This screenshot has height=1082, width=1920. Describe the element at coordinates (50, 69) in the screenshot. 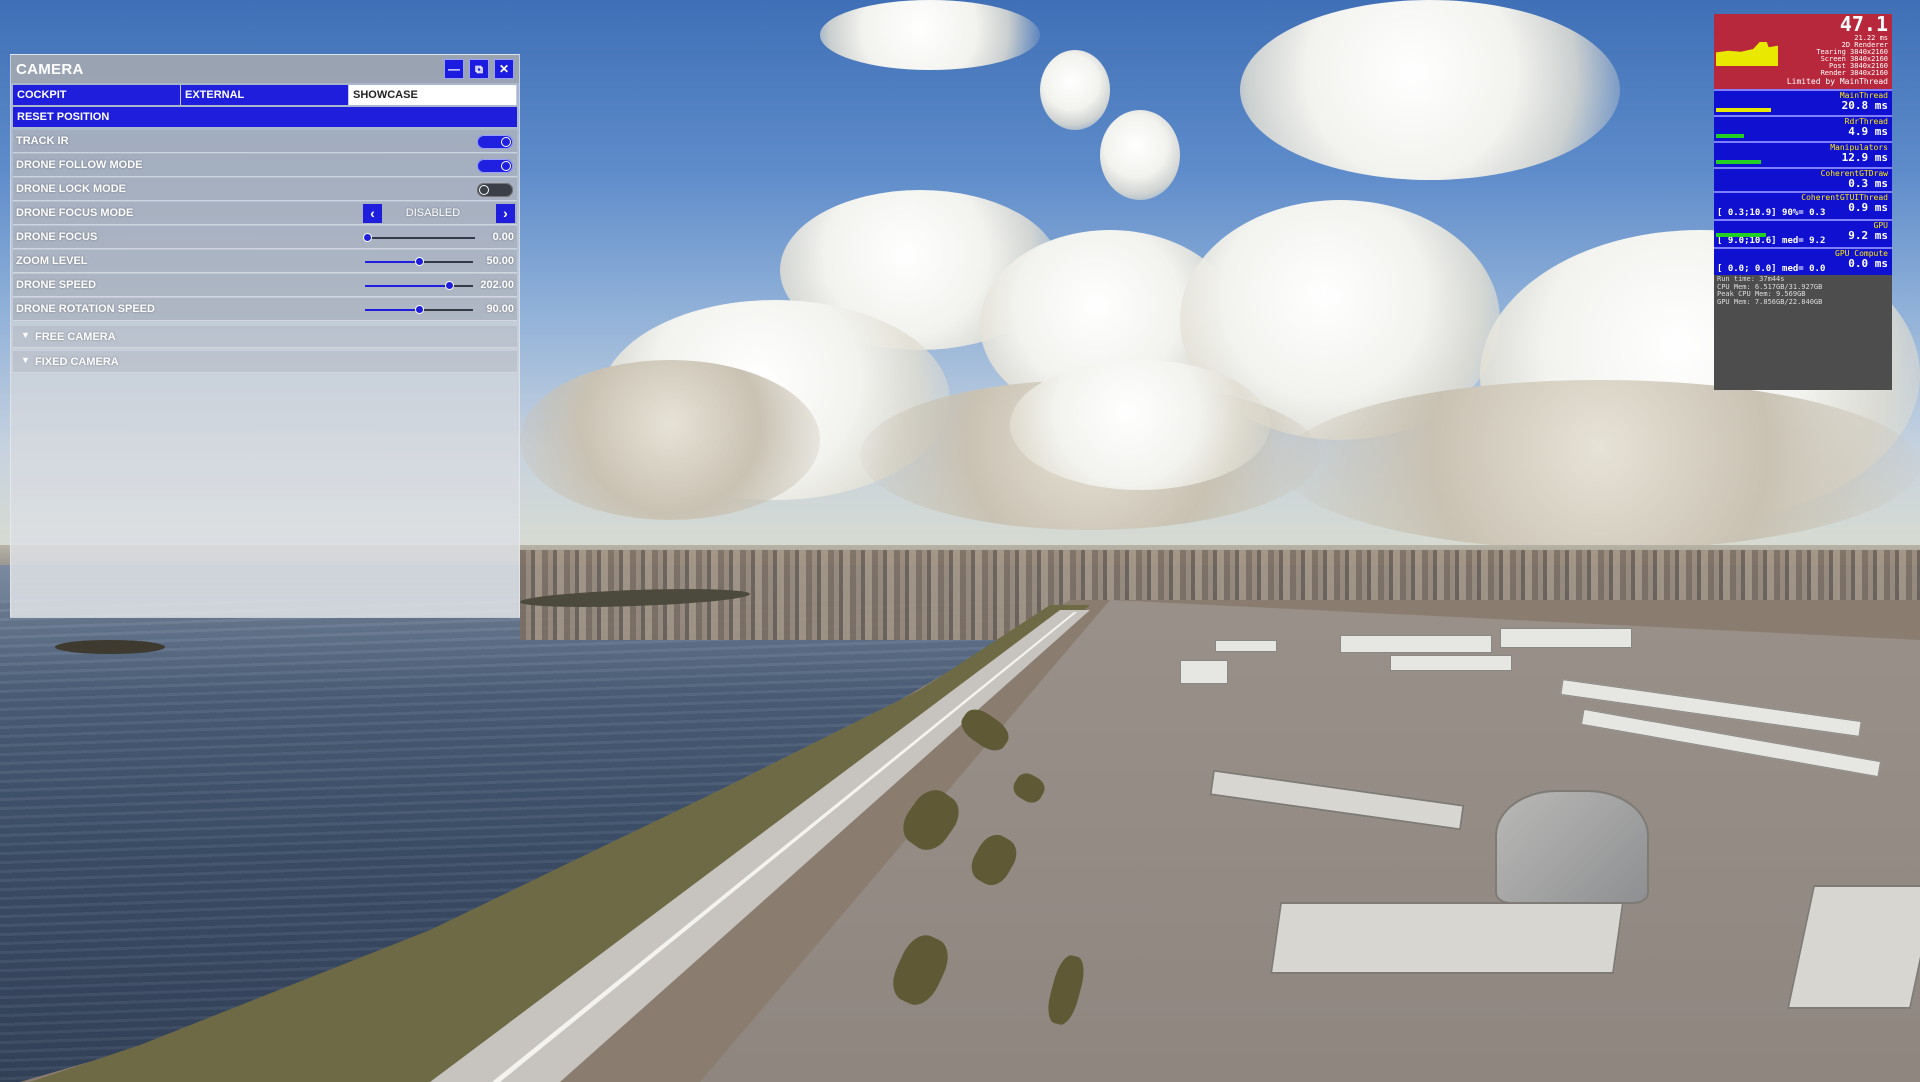

I see `panel-title: CAMERA` at that location.